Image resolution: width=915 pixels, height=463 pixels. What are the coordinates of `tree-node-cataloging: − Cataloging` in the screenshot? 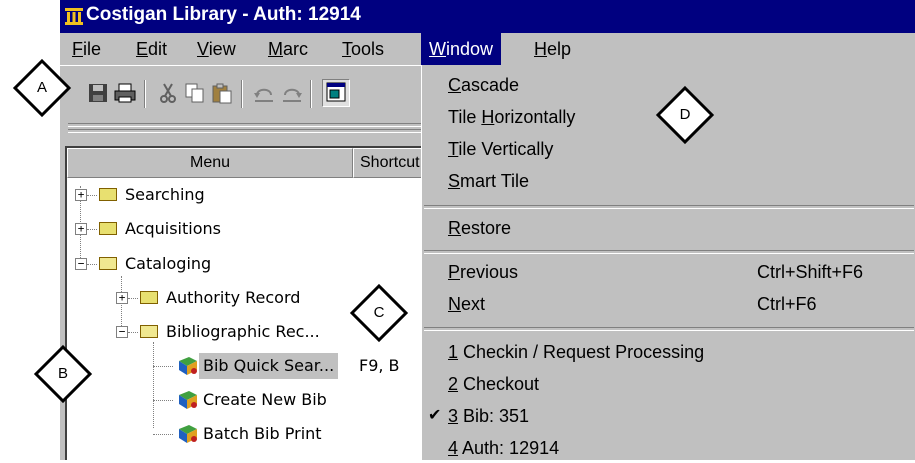 It's located at (245, 264).